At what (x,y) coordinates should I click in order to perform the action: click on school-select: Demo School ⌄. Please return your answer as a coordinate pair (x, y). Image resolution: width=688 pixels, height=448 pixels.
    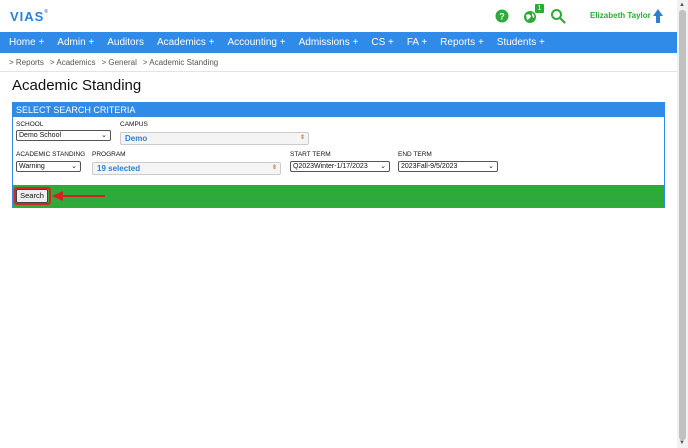
    Looking at the image, I should click on (63, 135).